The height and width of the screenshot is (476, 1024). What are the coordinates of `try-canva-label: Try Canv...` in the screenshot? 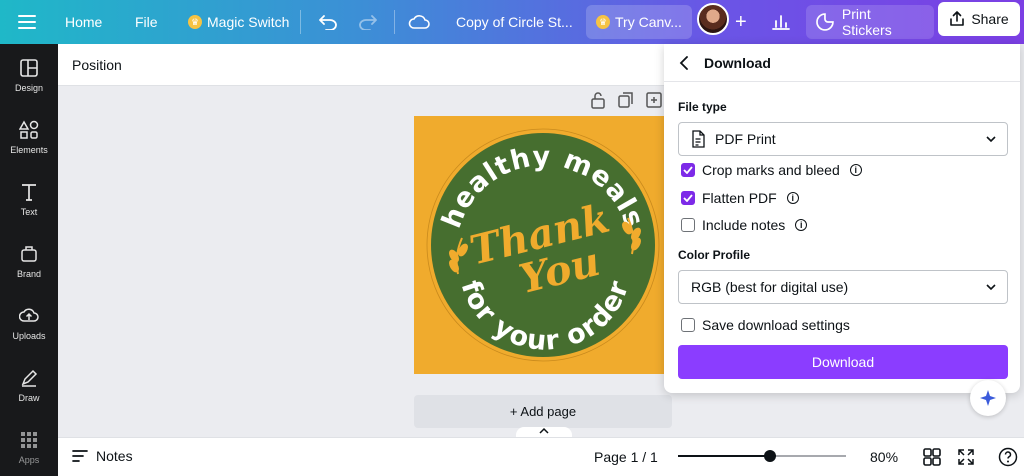 It's located at (648, 22).